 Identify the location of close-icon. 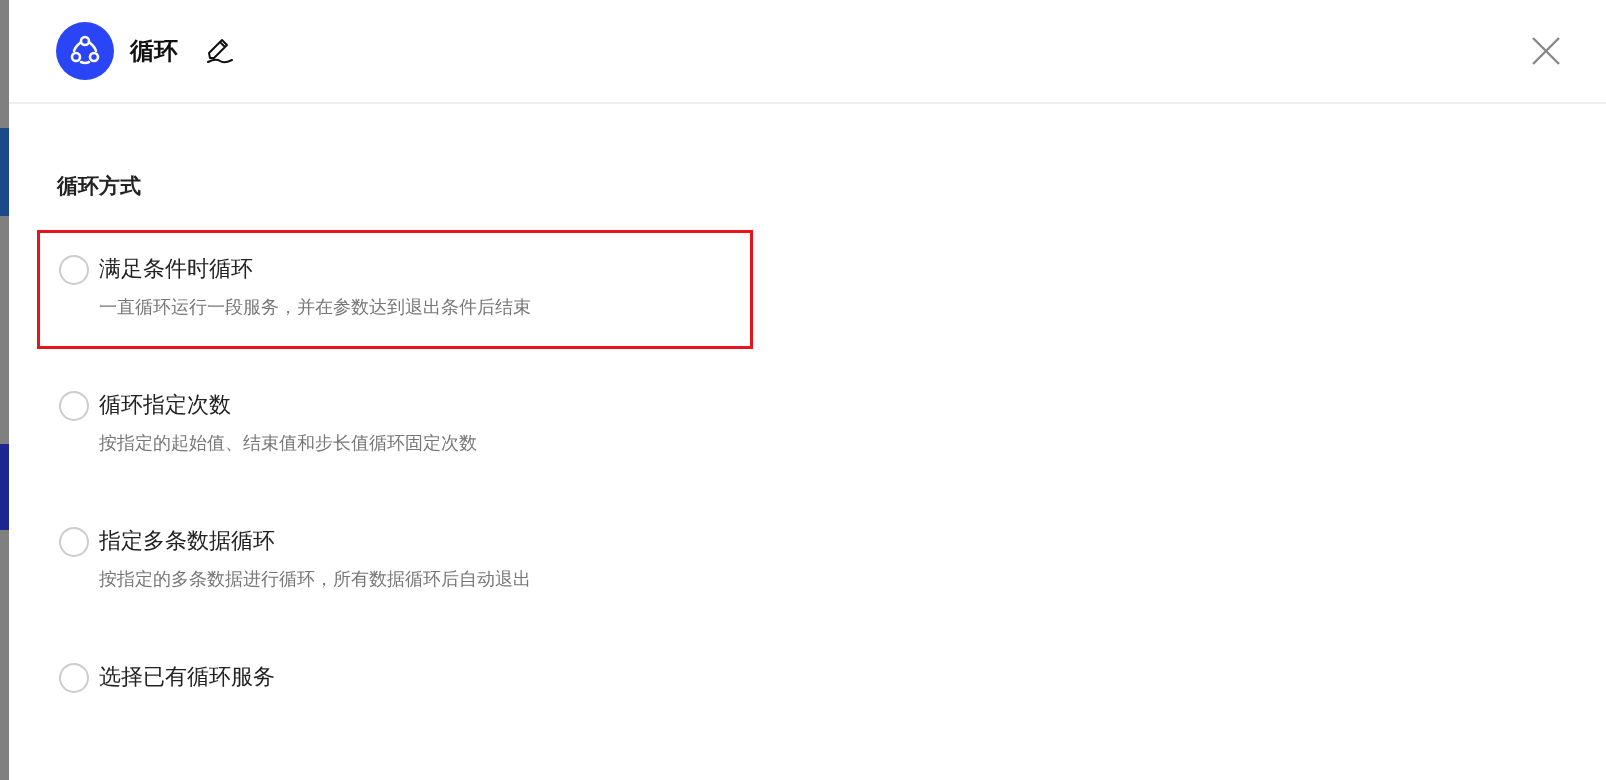
(1546, 51).